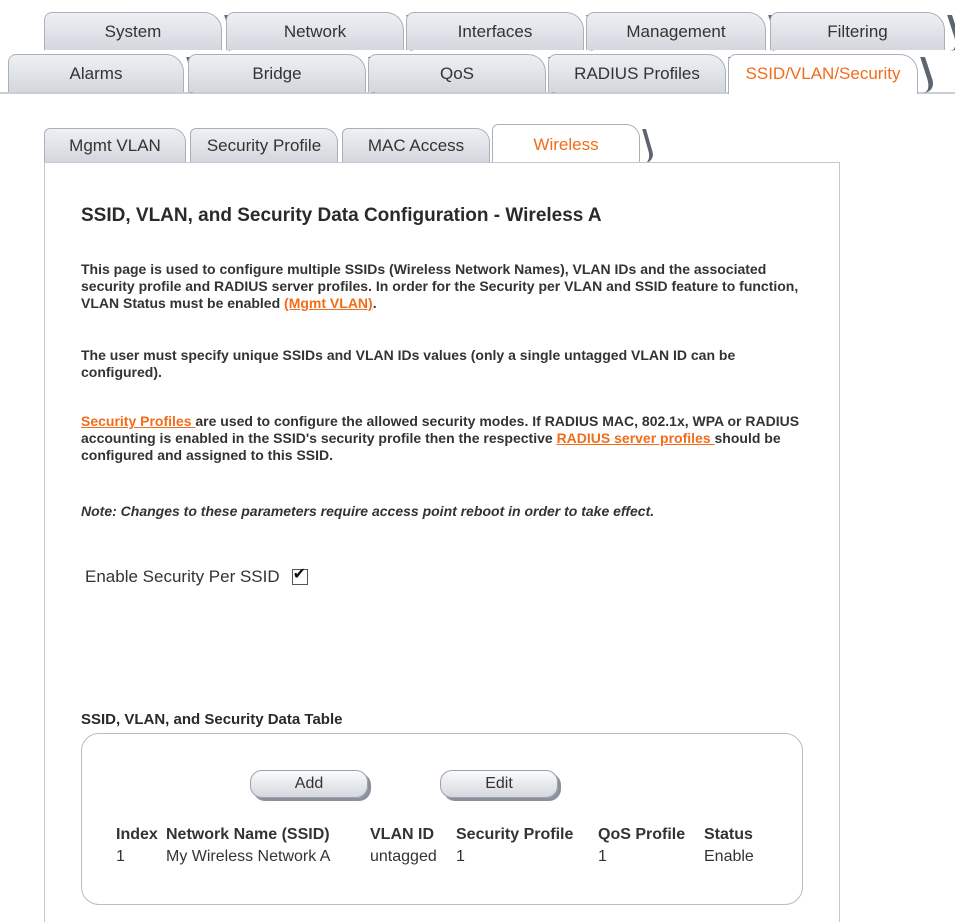 The image size is (955, 922). I want to click on cell-network-name: My Wireless Network A, so click(248, 856).